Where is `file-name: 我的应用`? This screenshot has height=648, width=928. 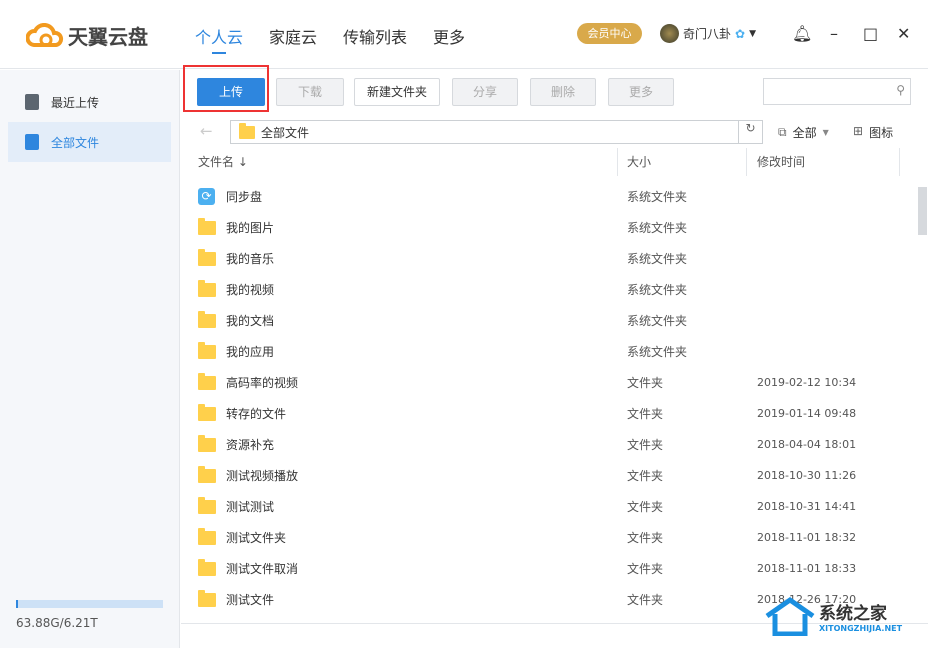 file-name: 我的应用 is located at coordinates (250, 352).